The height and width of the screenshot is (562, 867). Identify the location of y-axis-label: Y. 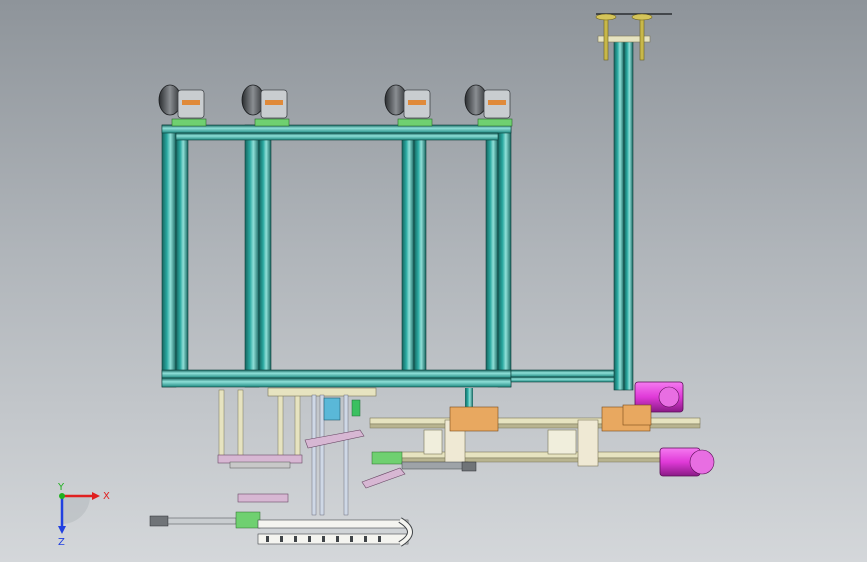
(61, 487).